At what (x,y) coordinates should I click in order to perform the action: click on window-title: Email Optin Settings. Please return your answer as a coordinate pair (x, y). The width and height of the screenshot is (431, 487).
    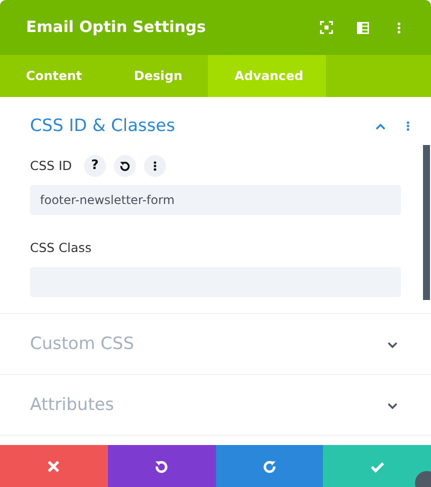
    Looking at the image, I should click on (116, 27).